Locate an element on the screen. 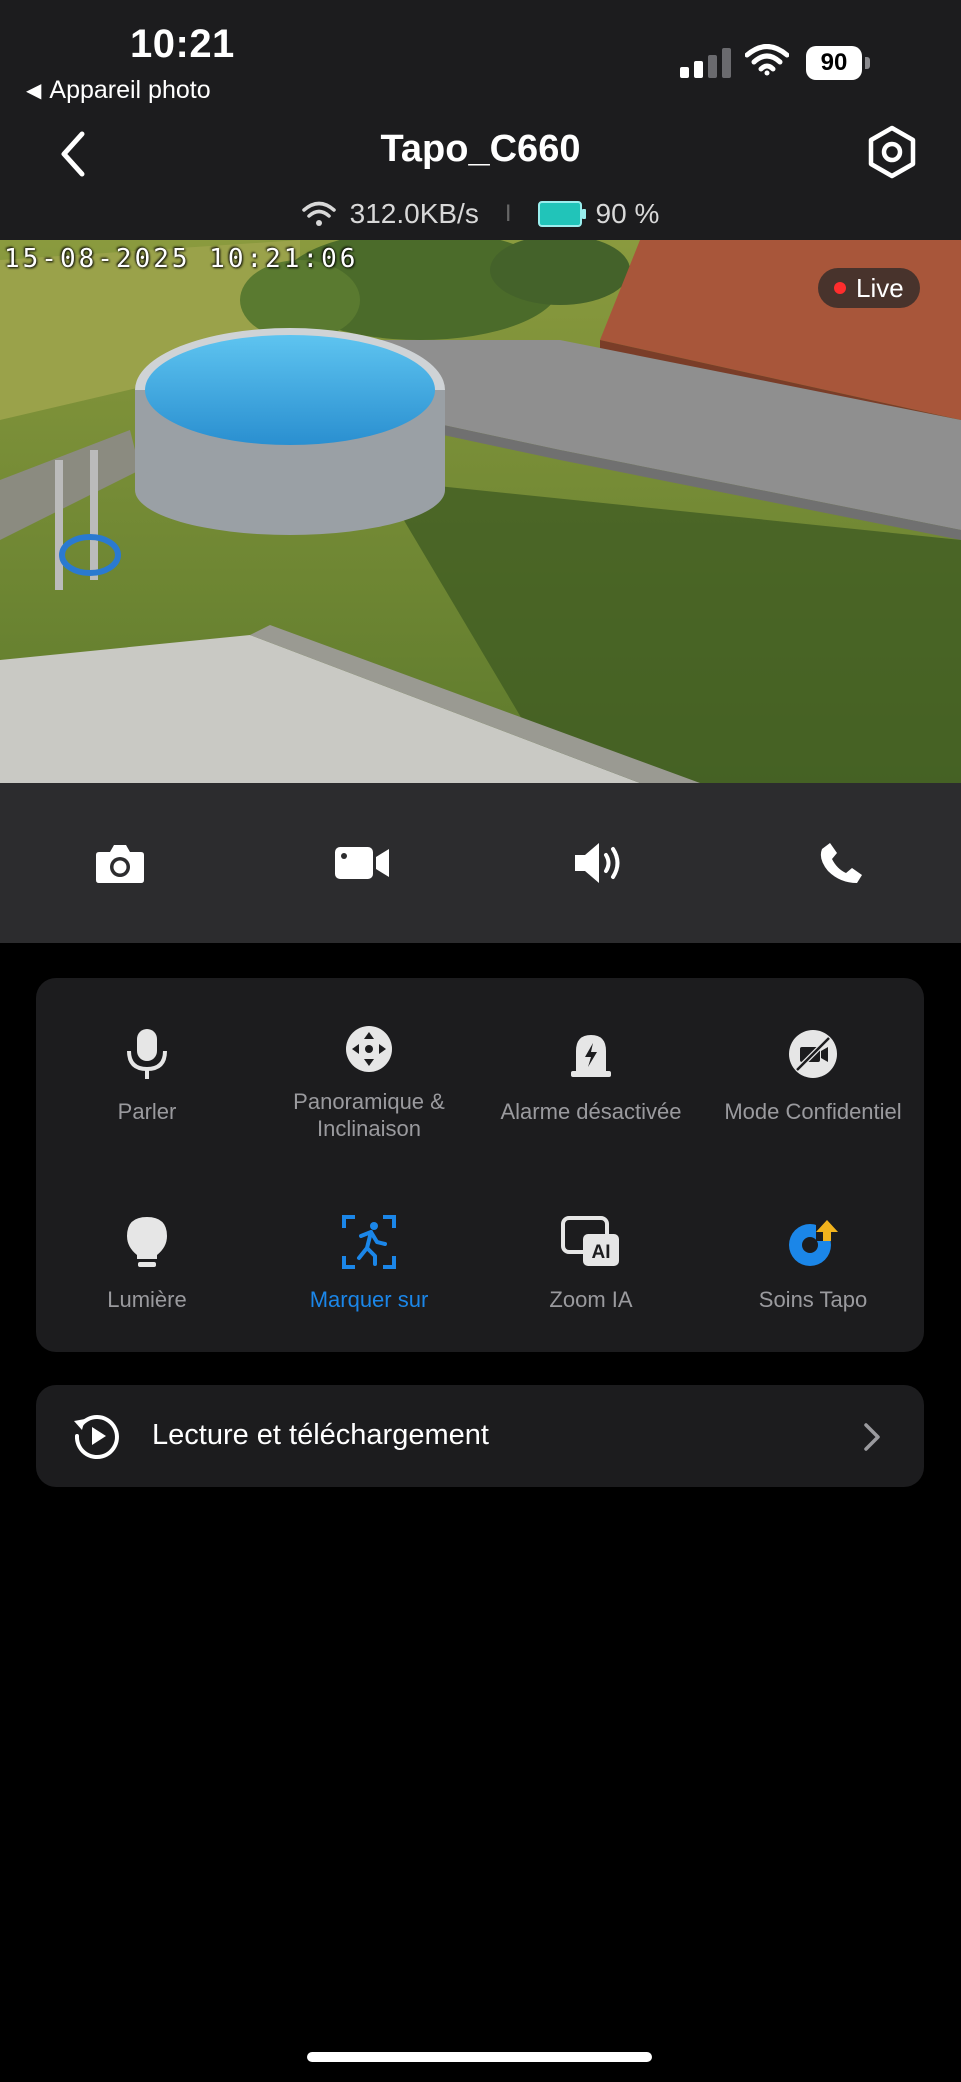  feature-label: Marquer sur is located at coordinates (369, 1299).